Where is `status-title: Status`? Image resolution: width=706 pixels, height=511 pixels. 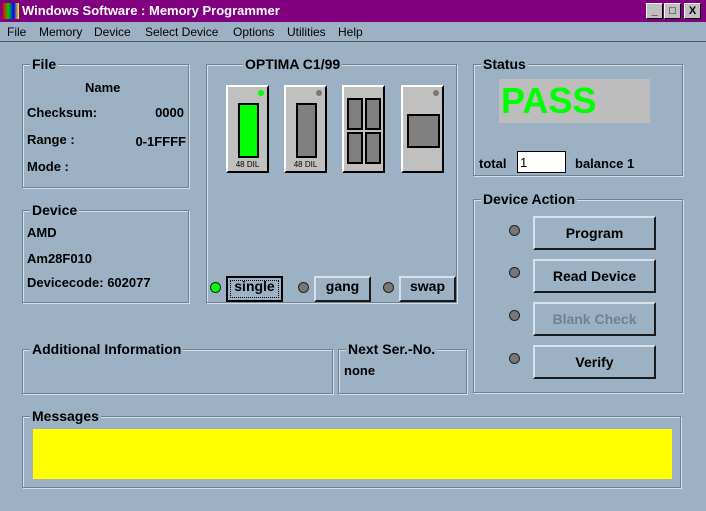 status-title: Status is located at coordinates (504, 64).